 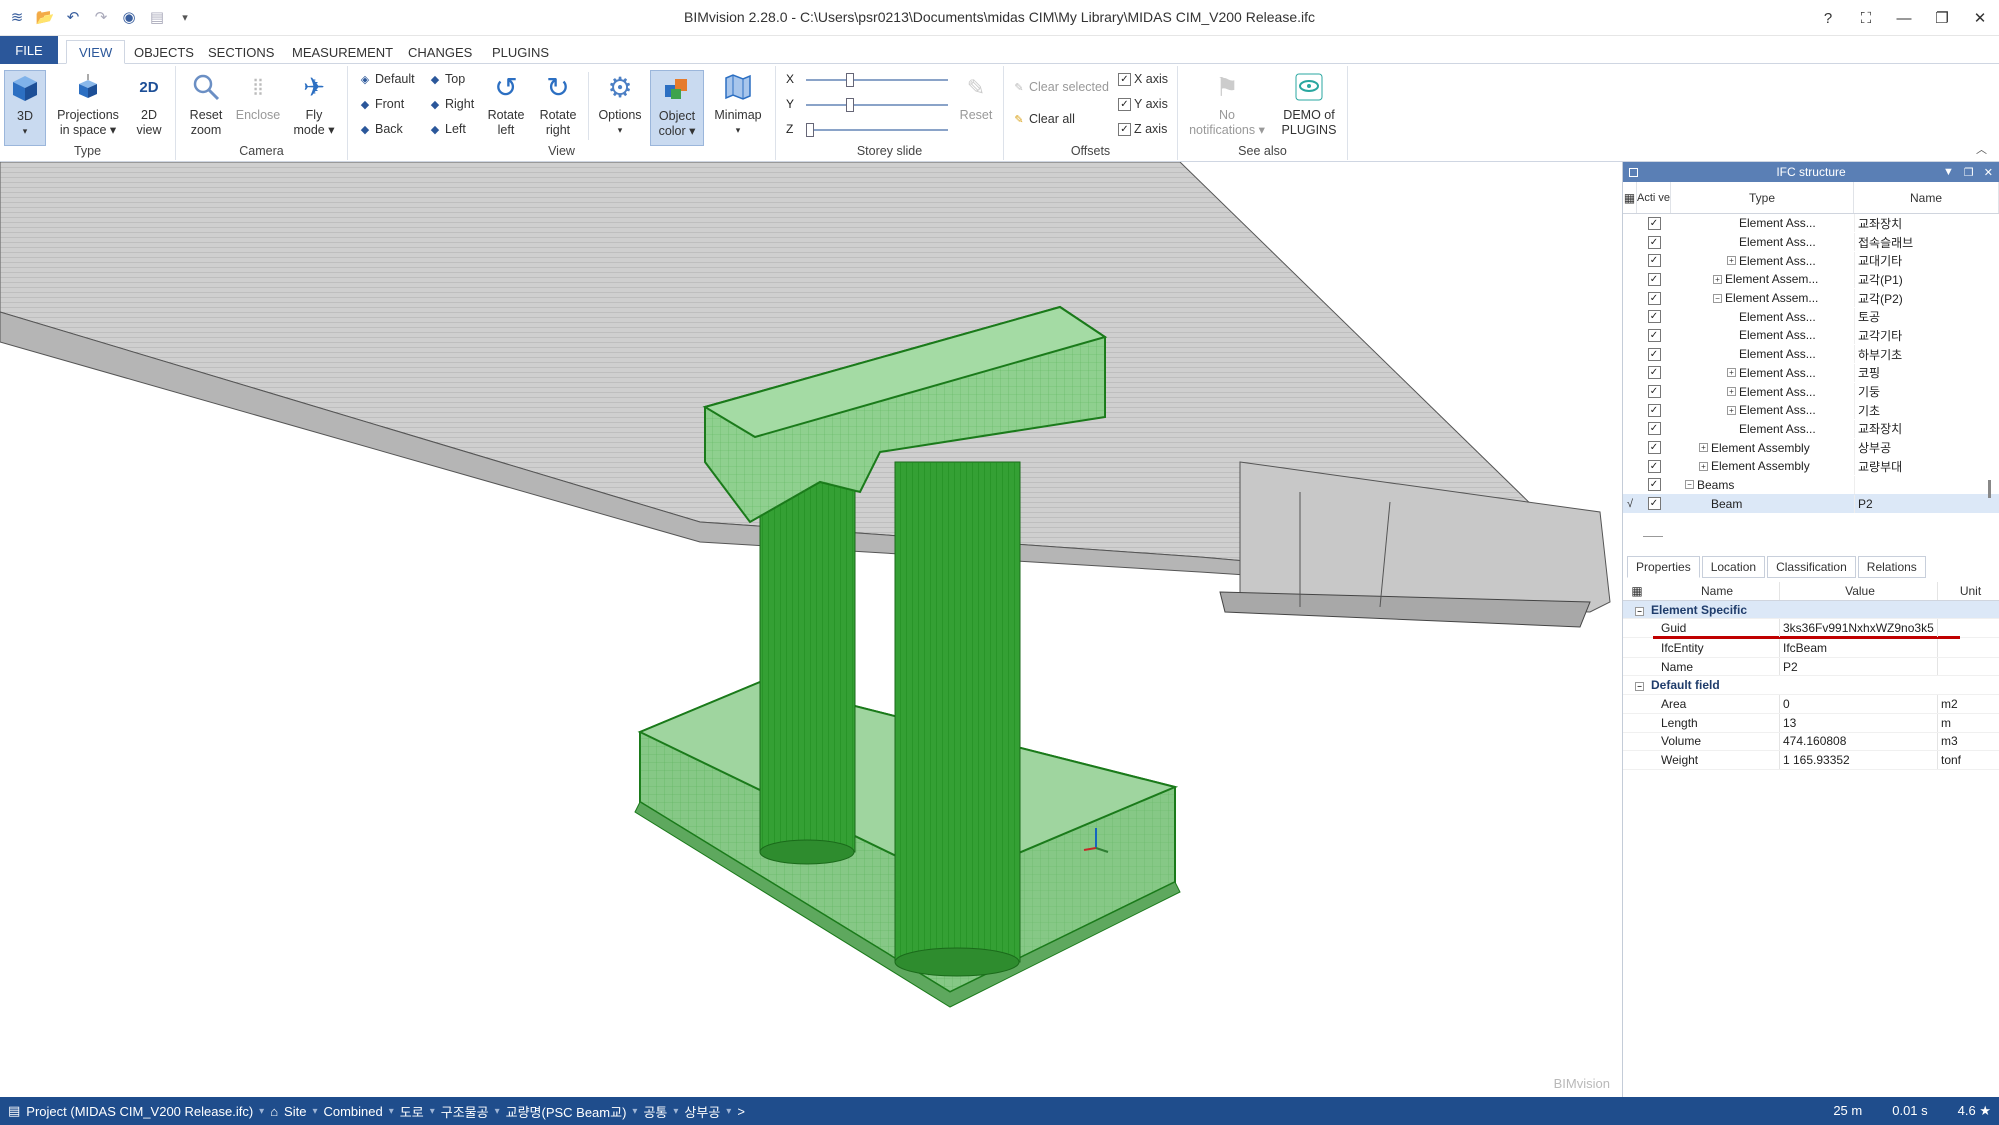 I want to click on rotate-left-button: ↺ Rotate left, so click(x=506, y=104).